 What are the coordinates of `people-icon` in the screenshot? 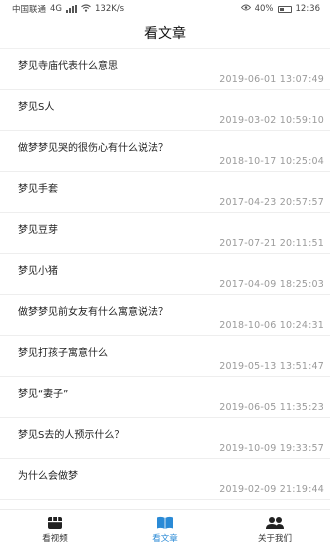 It's located at (275, 523).